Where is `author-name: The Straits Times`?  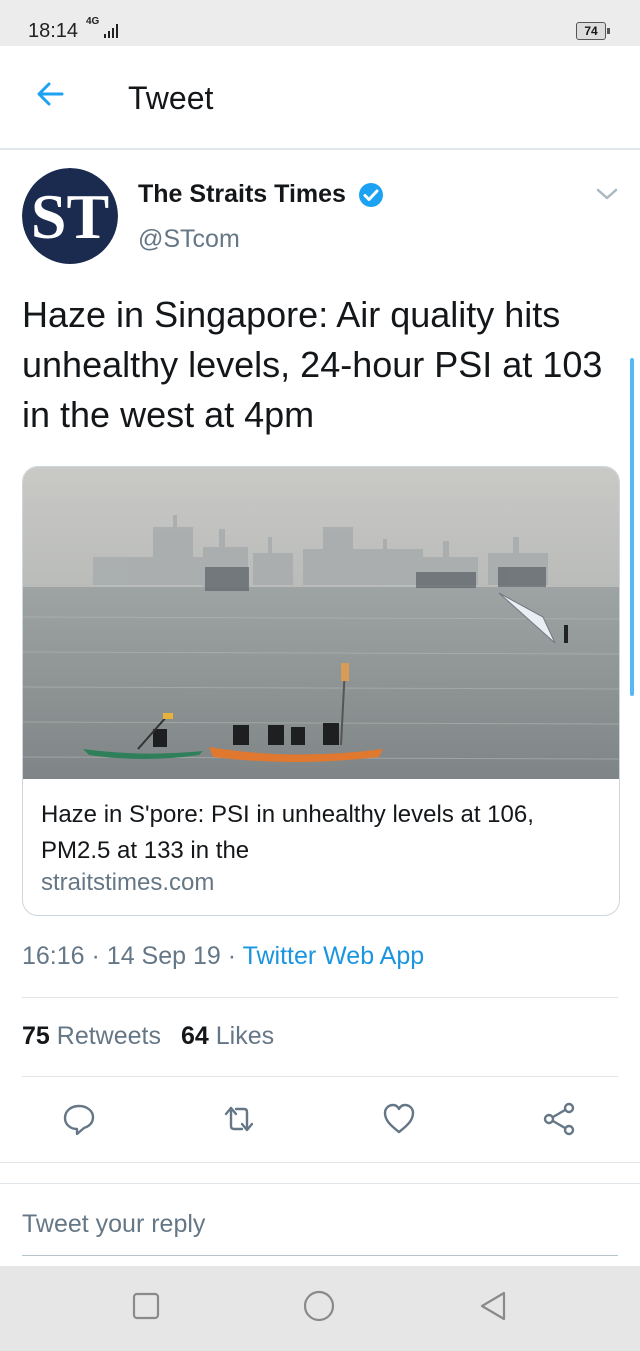
author-name: The Straits Times is located at coordinates (242, 194).